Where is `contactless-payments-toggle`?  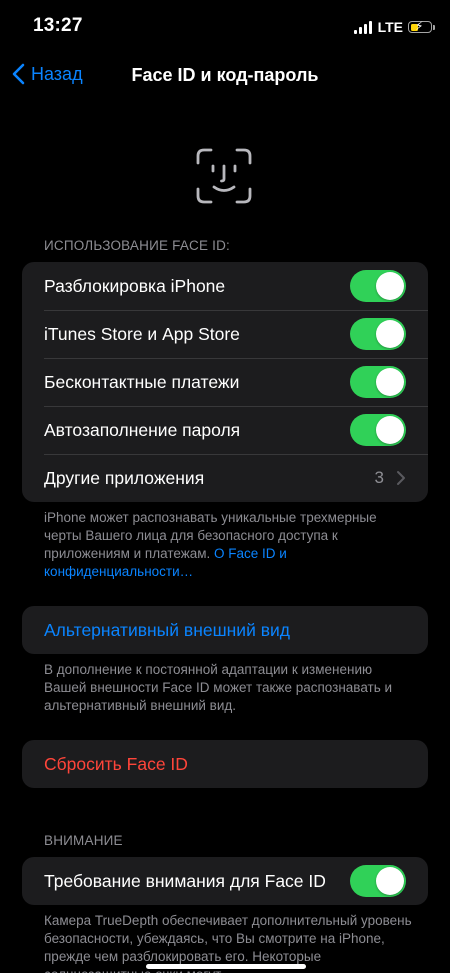
contactless-payments-toggle is located at coordinates (378, 382).